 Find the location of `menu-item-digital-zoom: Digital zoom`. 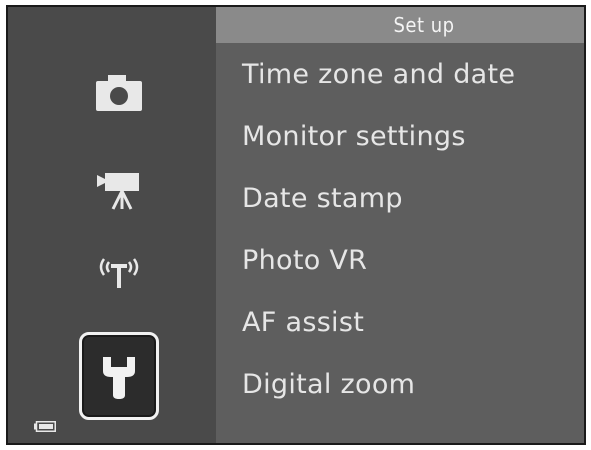

menu-item-digital-zoom: Digital zoom is located at coordinates (400, 384).